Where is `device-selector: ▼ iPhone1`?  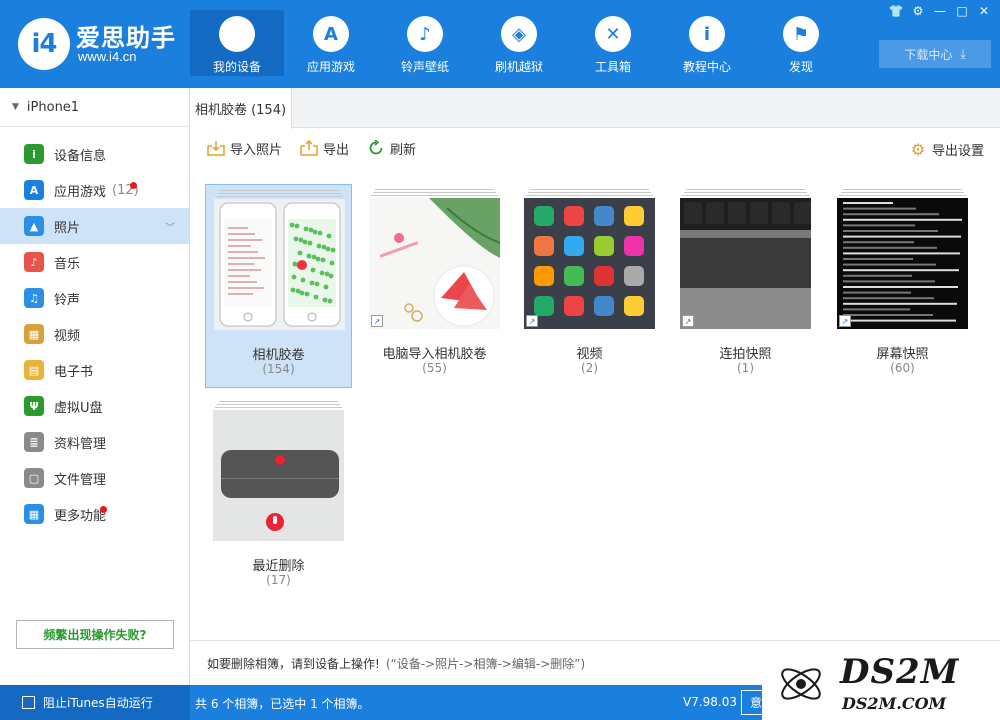 device-selector: ▼ iPhone1 is located at coordinates (94, 107).